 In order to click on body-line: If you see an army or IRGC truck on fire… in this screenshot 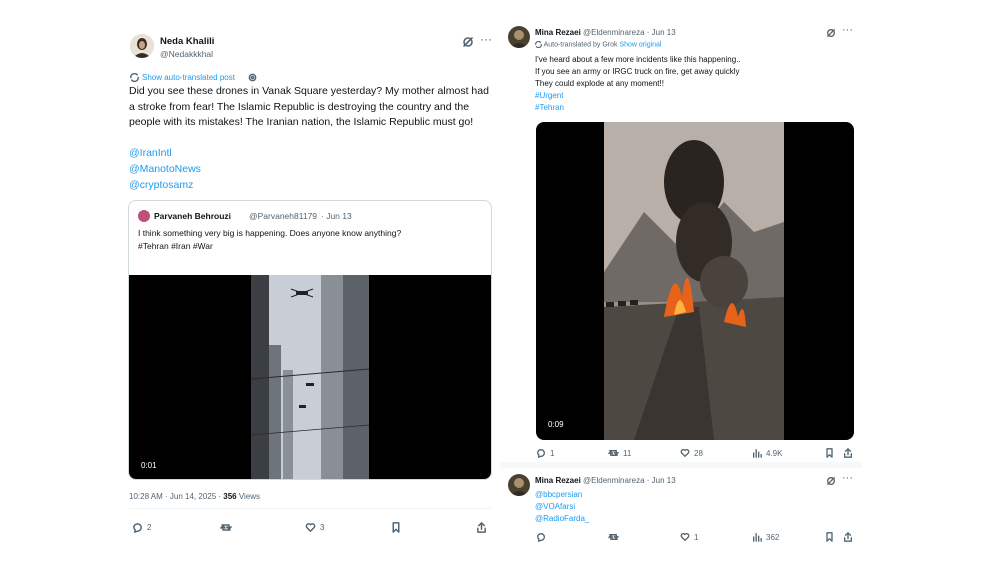, I will do `click(637, 71)`.